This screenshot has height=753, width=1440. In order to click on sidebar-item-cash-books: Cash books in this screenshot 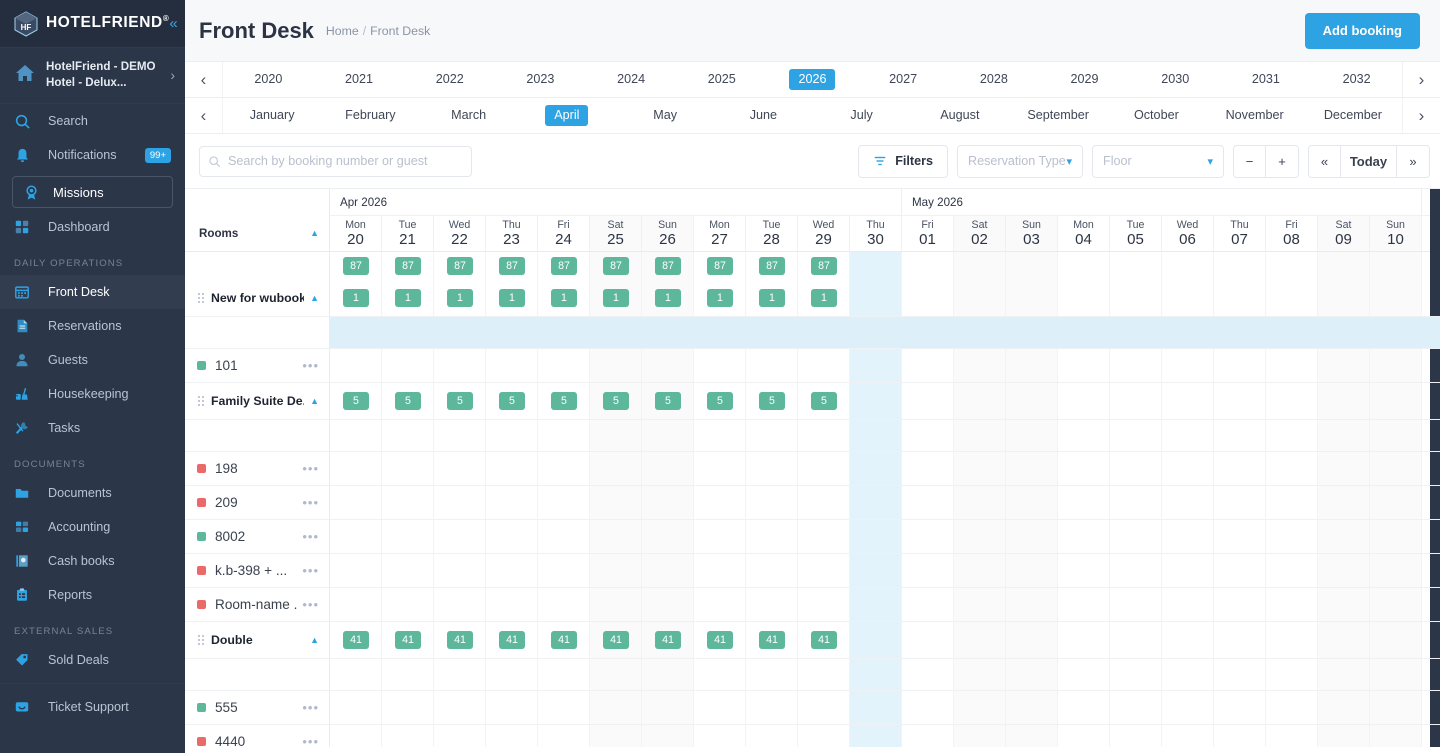, I will do `click(92, 561)`.